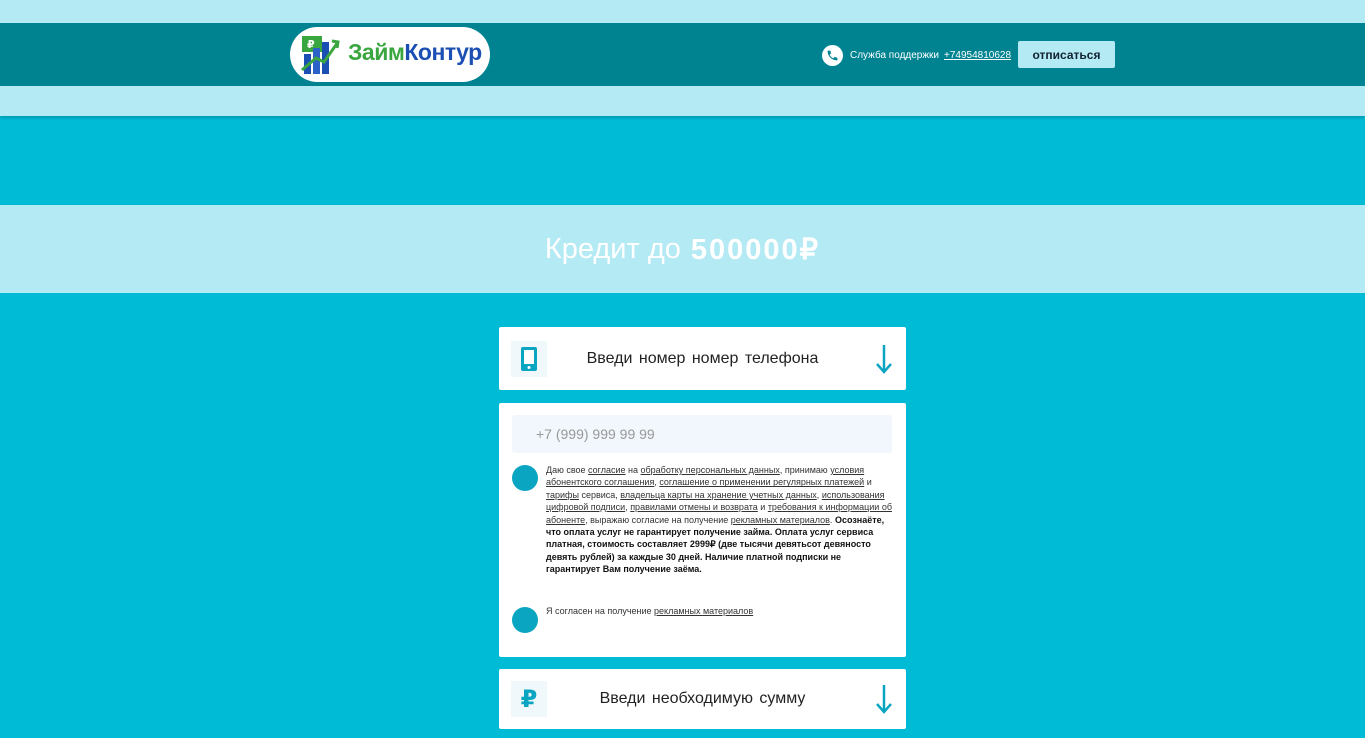 The height and width of the screenshot is (738, 1365). I want to click on consent-checkbox, so click(525, 478).